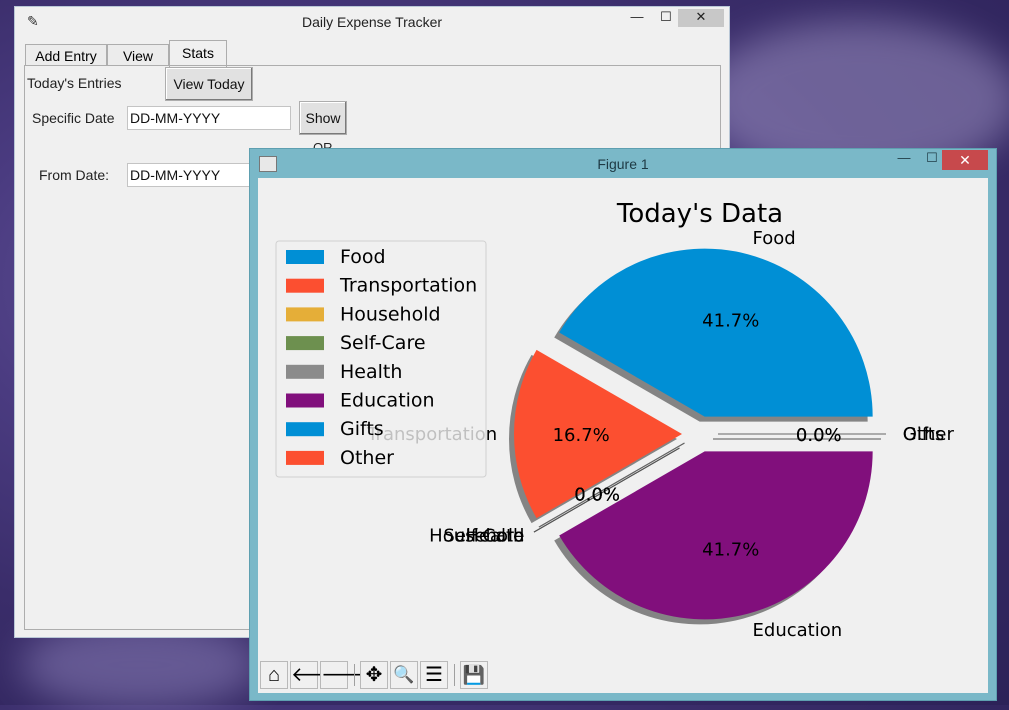 This screenshot has height=710, width=1009. Describe the element at coordinates (434, 675) in the screenshot. I see `configure-subplots-icon: ☰` at that location.